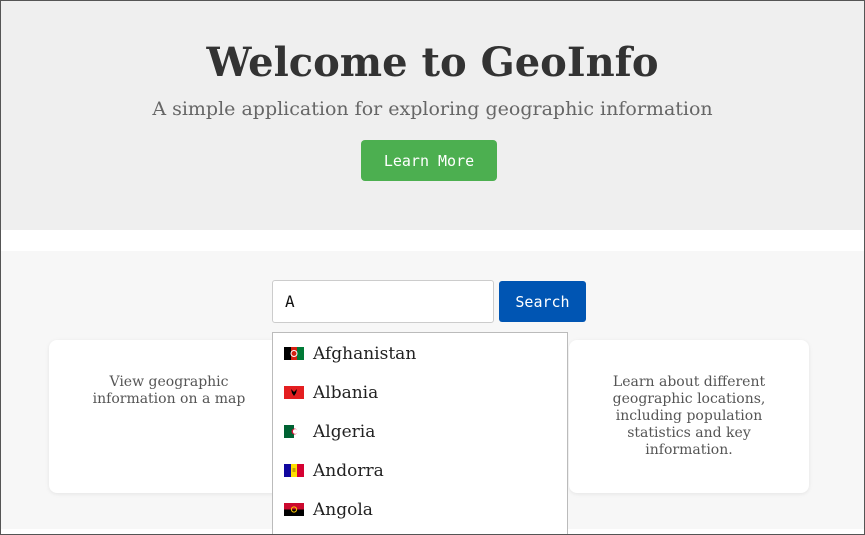  Describe the element at coordinates (383, 301) in the screenshot. I see `search-input` at that location.